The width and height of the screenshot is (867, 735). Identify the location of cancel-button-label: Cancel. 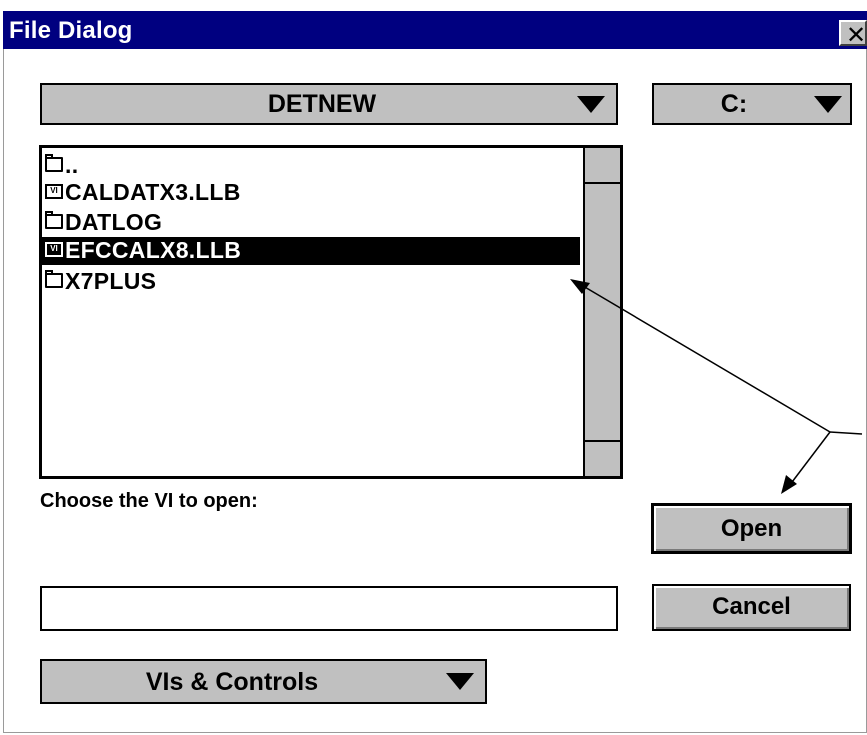
(751, 606).